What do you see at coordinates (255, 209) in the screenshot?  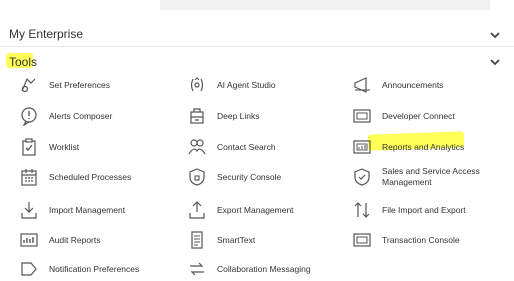 I see `tool-label: Export Management` at bounding box center [255, 209].